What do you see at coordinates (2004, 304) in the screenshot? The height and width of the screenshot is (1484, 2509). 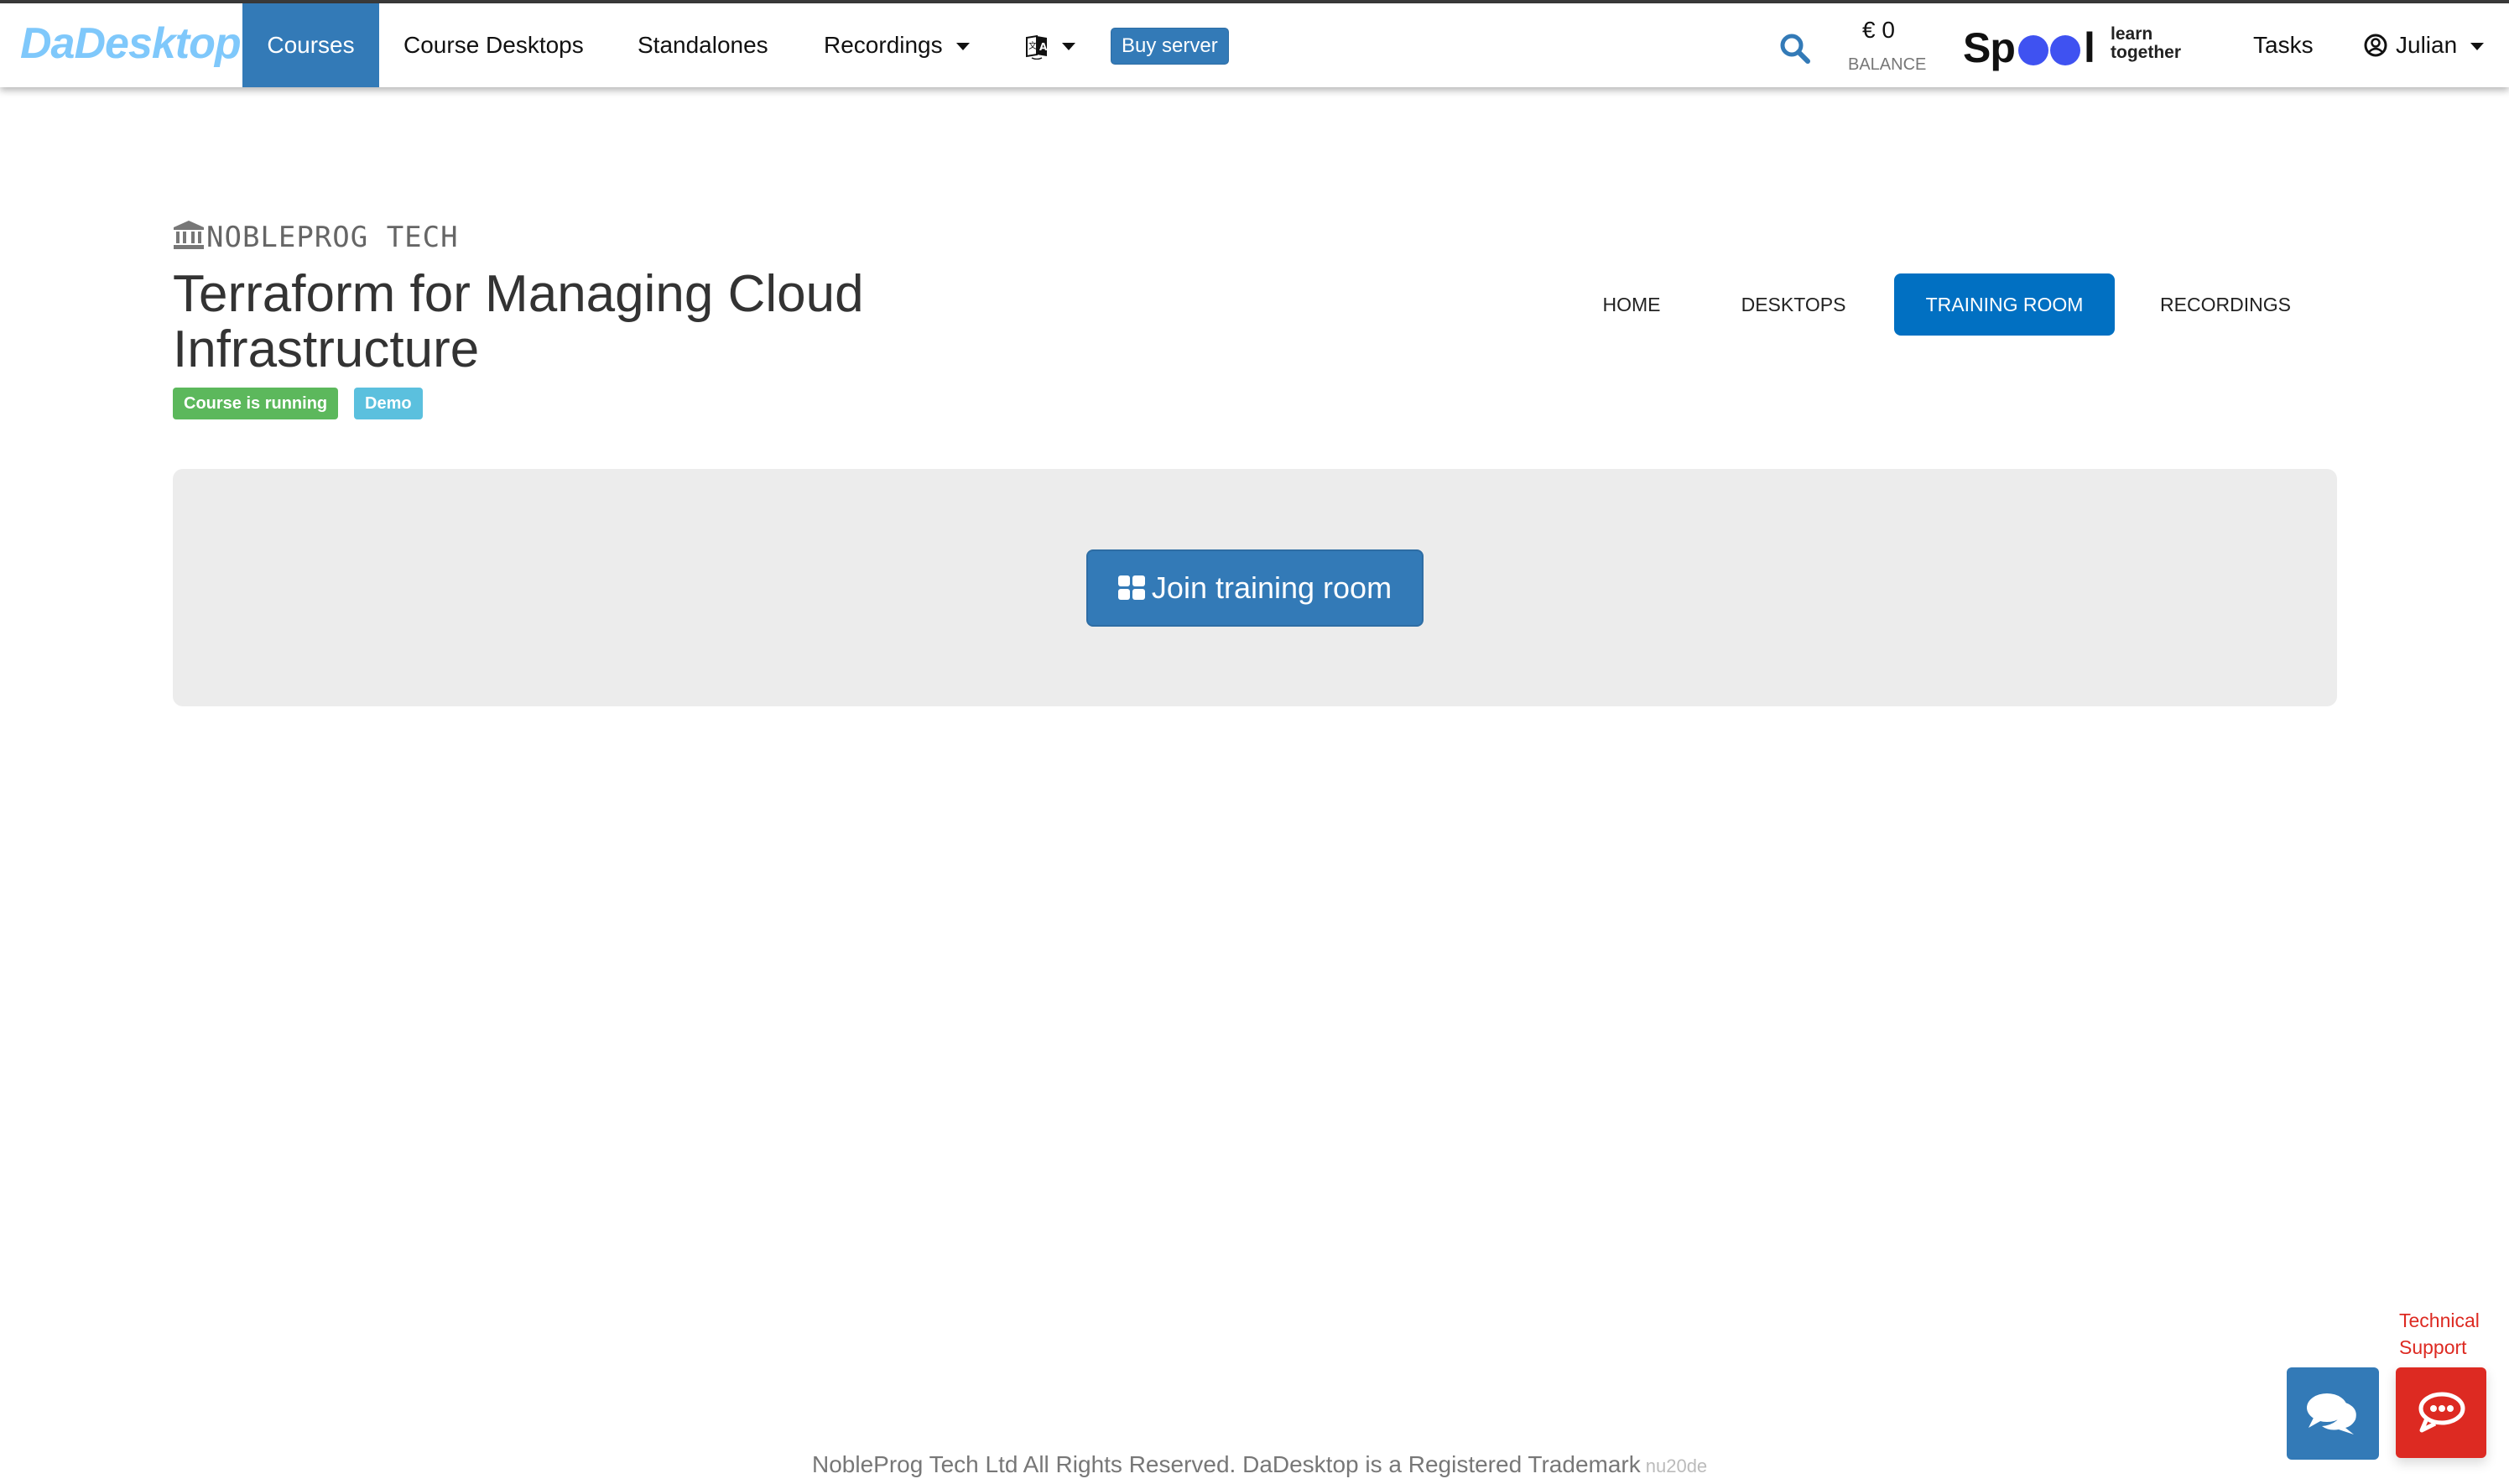 I see `tab-training-room: TRAINING ROOM` at bounding box center [2004, 304].